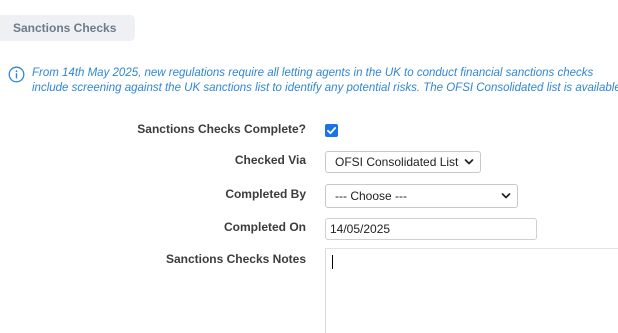 Image resolution: width=618 pixels, height=333 pixels. I want to click on sanctions-checks-complete-checkbox, so click(331, 130).